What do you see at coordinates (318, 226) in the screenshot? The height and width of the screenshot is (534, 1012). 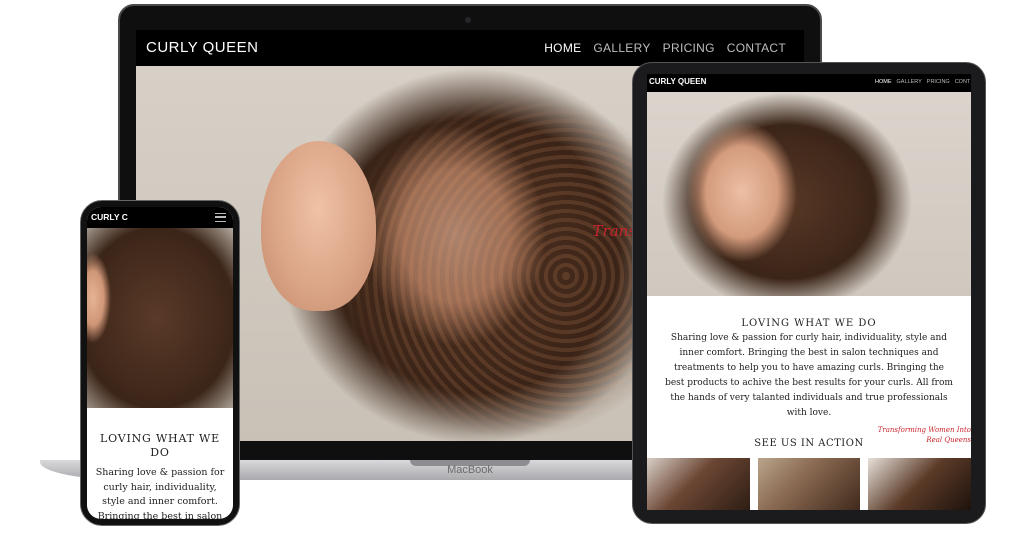 I see `hero-face` at bounding box center [318, 226].